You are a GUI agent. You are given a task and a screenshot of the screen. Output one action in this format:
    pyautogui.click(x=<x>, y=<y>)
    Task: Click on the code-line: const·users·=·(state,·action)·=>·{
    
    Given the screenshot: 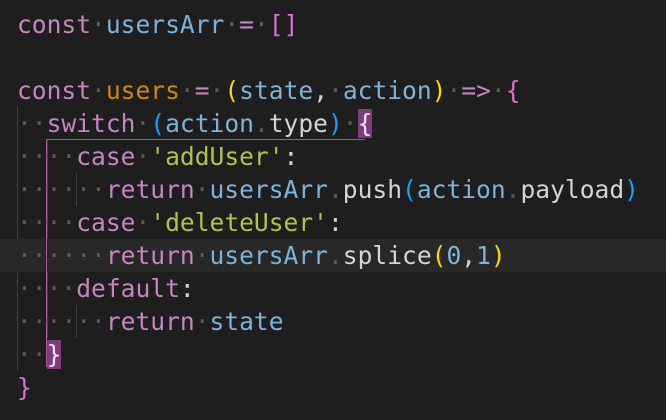 What is the action you would take?
    pyautogui.click(x=333, y=90)
    